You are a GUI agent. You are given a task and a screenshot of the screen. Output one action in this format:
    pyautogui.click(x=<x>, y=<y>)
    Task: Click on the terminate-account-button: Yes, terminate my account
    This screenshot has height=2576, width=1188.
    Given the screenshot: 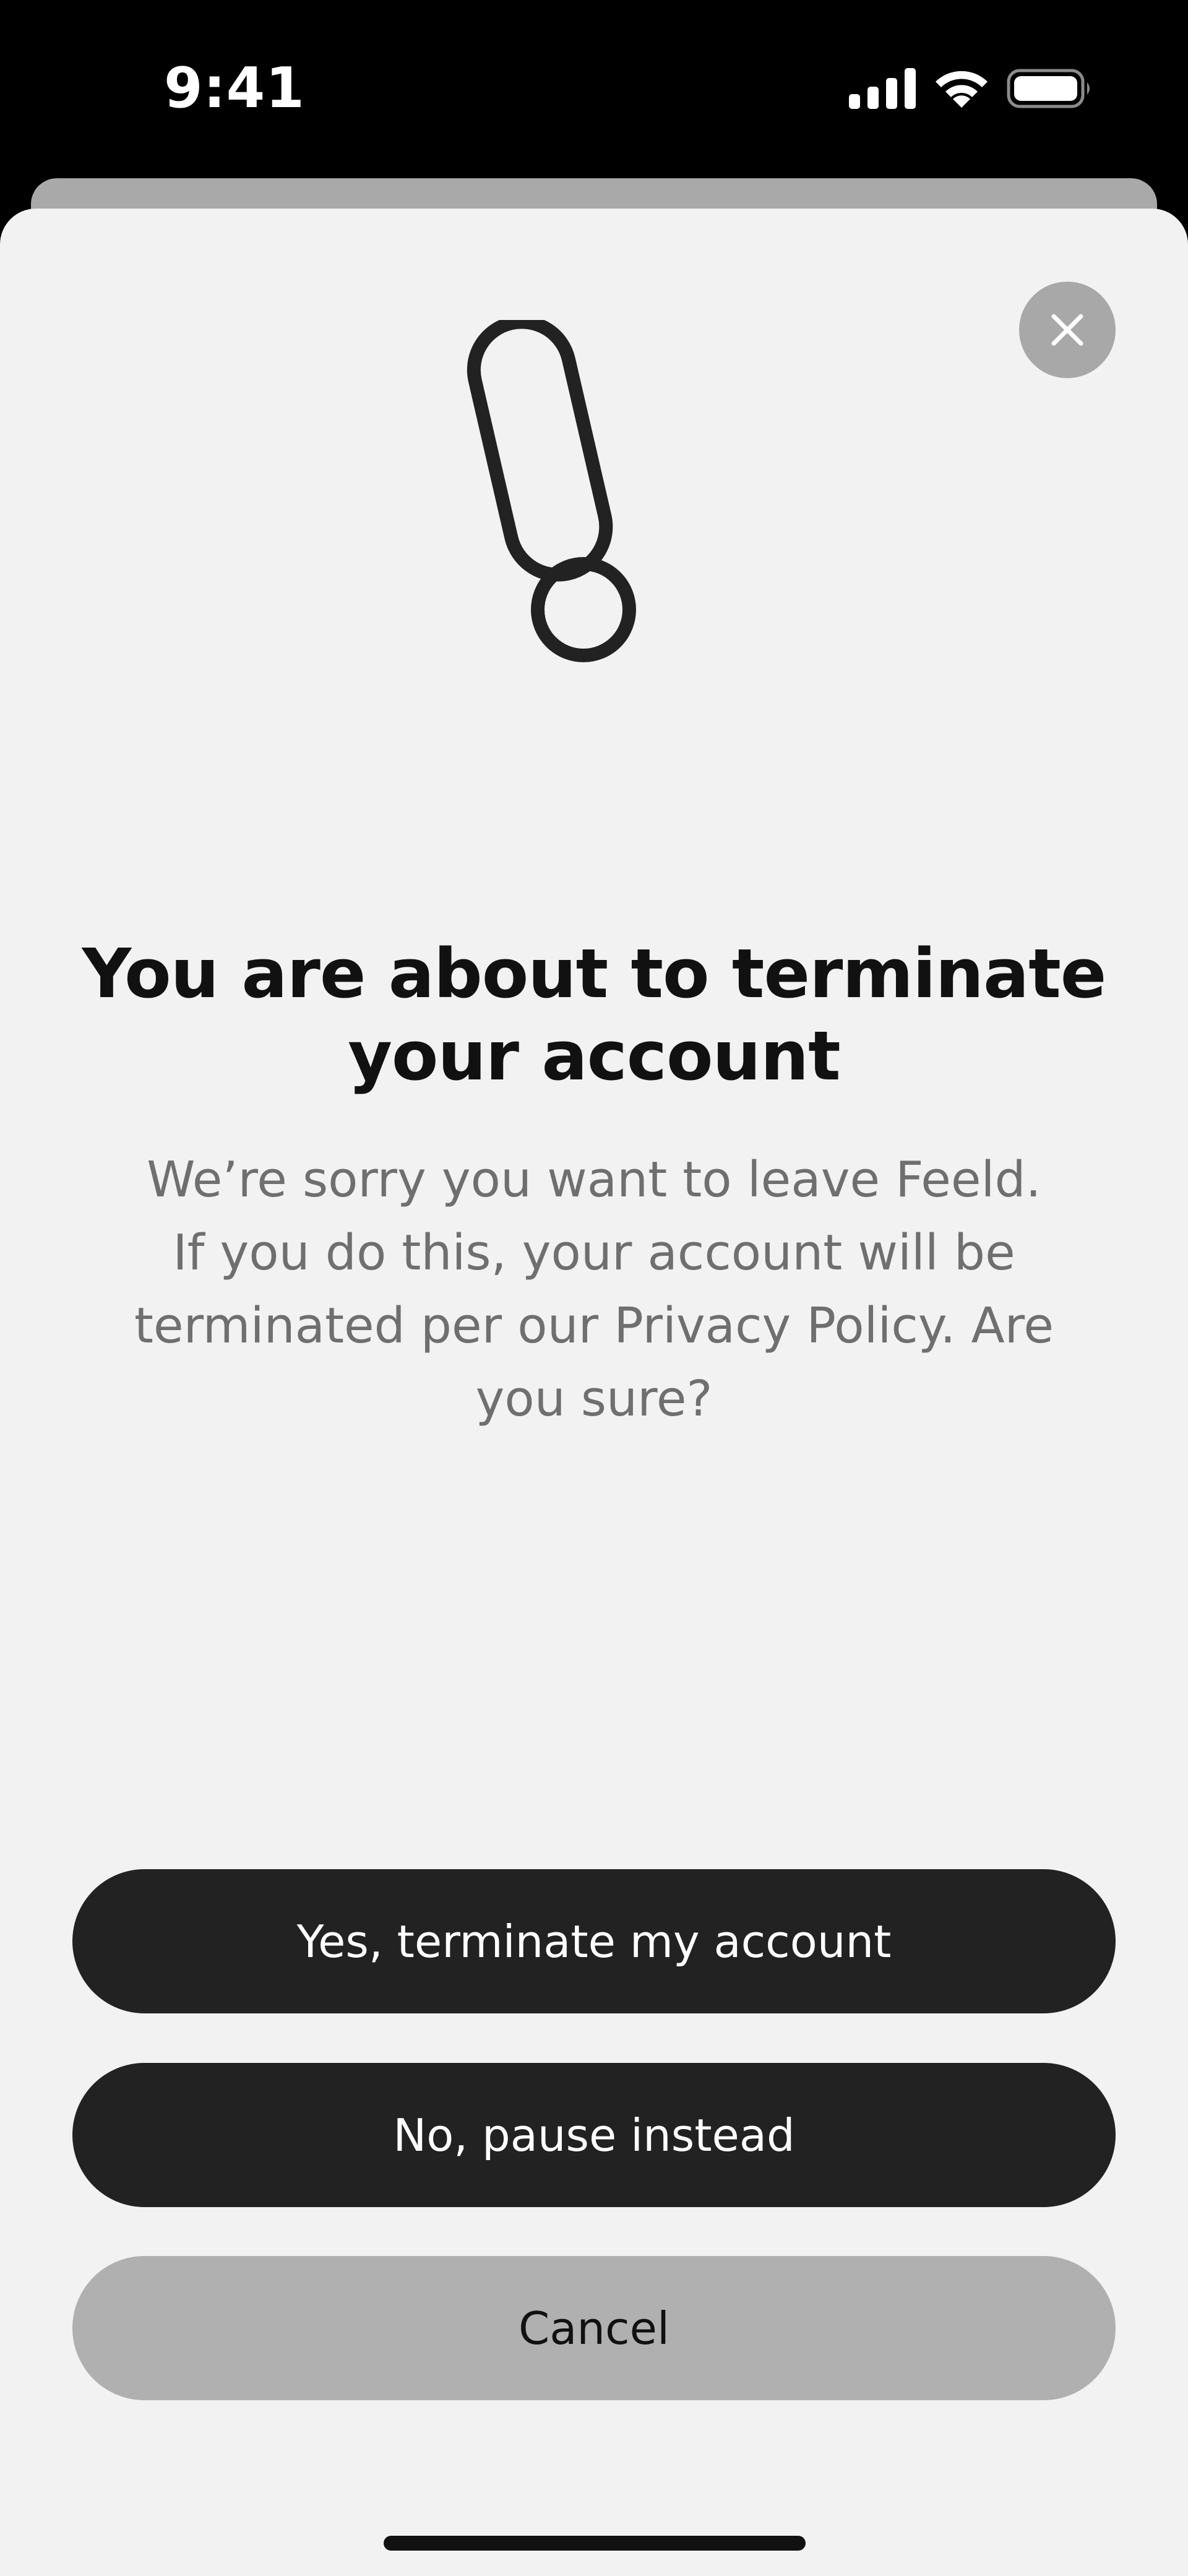 What is the action you would take?
    pyautogui.click(x=594, y=1941)
    